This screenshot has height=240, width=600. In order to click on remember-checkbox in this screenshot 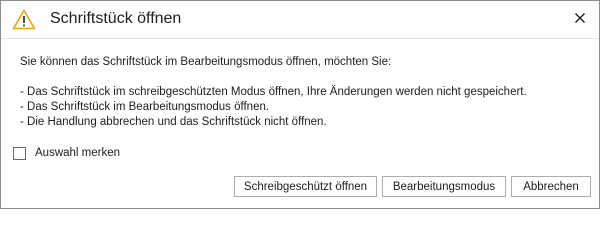, I will do `click(19, 153)`.